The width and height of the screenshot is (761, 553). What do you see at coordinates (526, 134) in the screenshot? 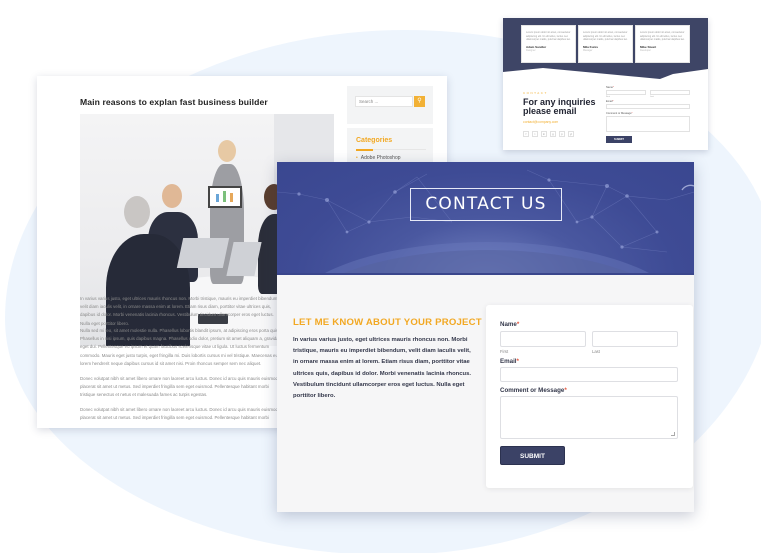
I see `facebook-icon: f` at bounding box center [526, 134].